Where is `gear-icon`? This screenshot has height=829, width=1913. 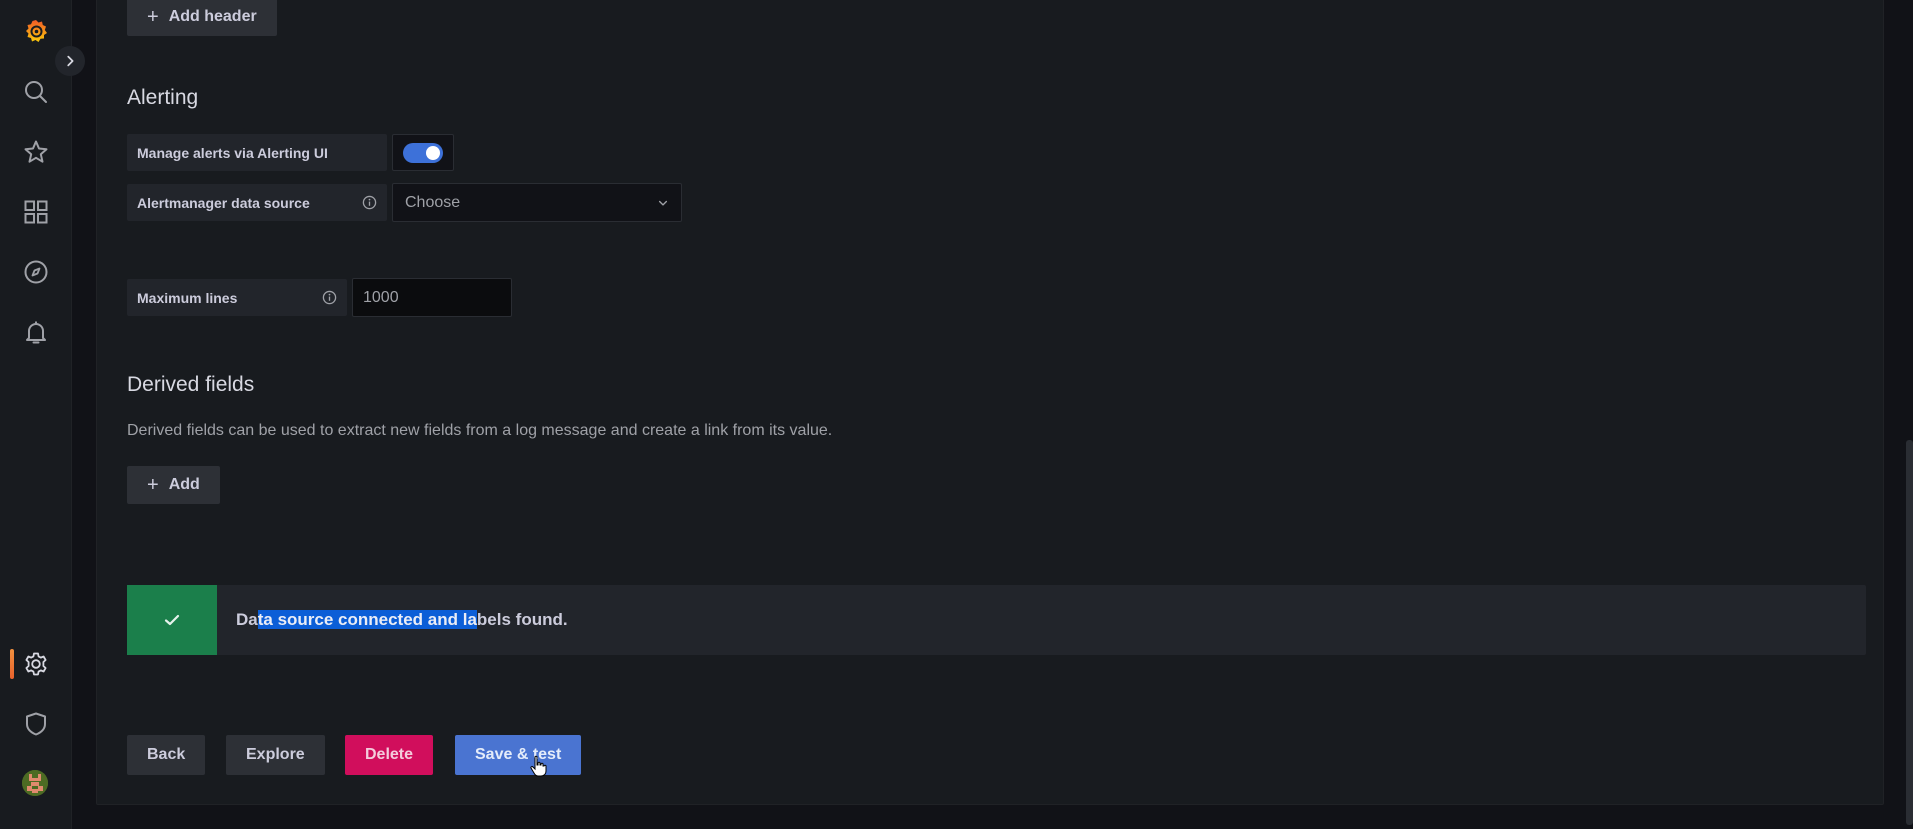
gear-icon is located at coordinates (36, 664).